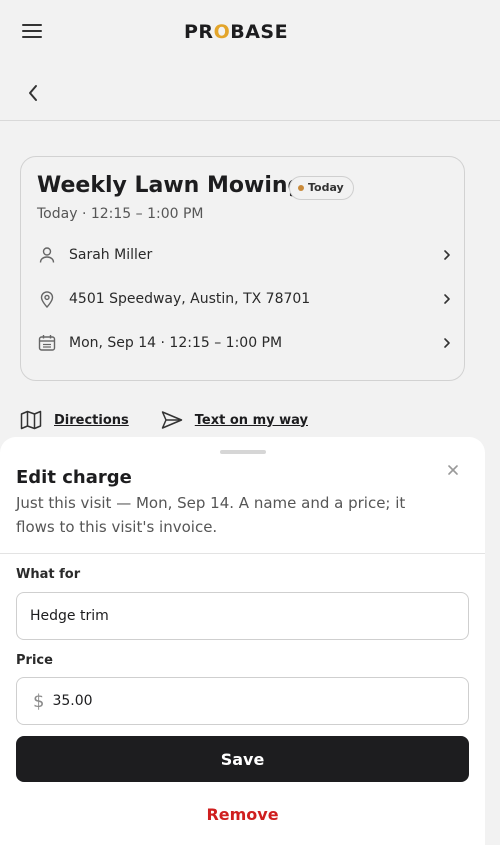 This screenshot has height=845, width=500. What do you see at coordinates (47, 255) in the screenshot?
I see `person-icon` at bounding box center [47, 255].